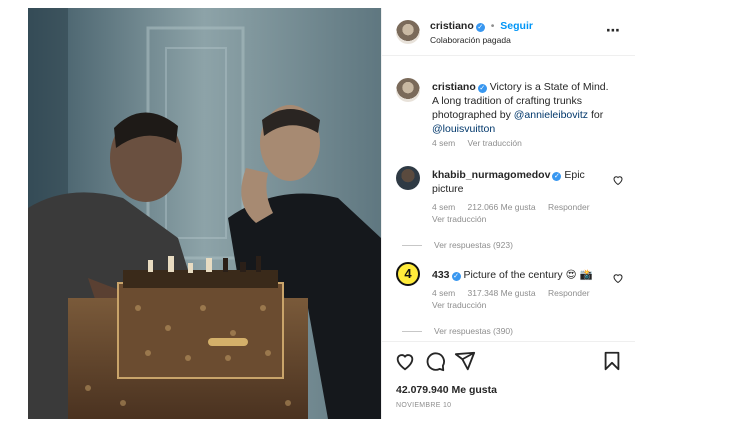 The width and height of the screenshot is (736, 437). Describe the element at coordinates (443, 143) in the screenshot. I see `caption-time: 4 sem` at that location.